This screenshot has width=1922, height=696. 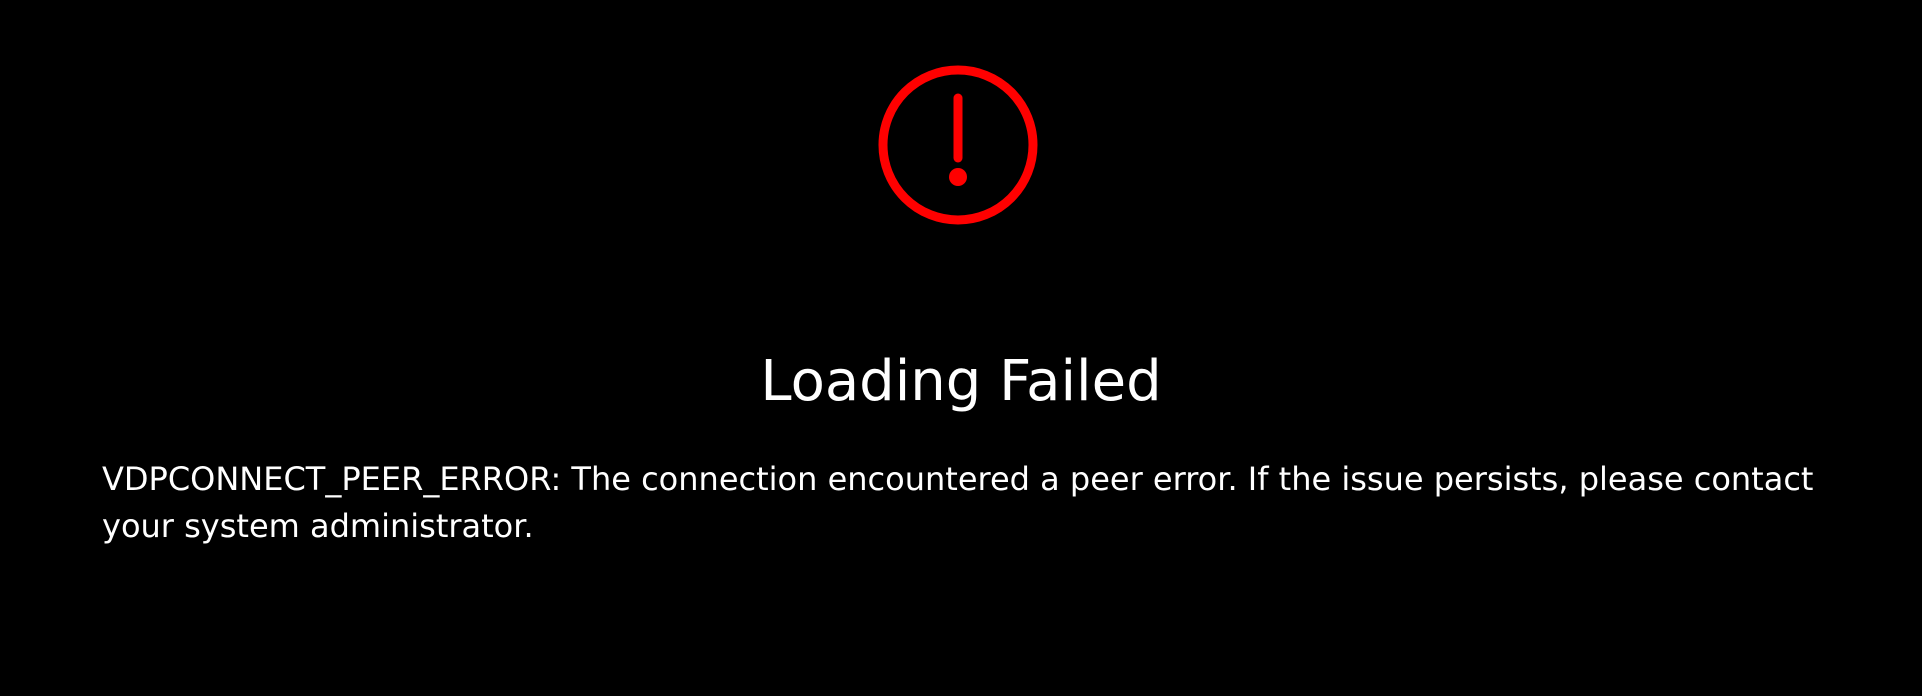 I want to click on exclamation-circle-icon, so click(x=958, y=145).